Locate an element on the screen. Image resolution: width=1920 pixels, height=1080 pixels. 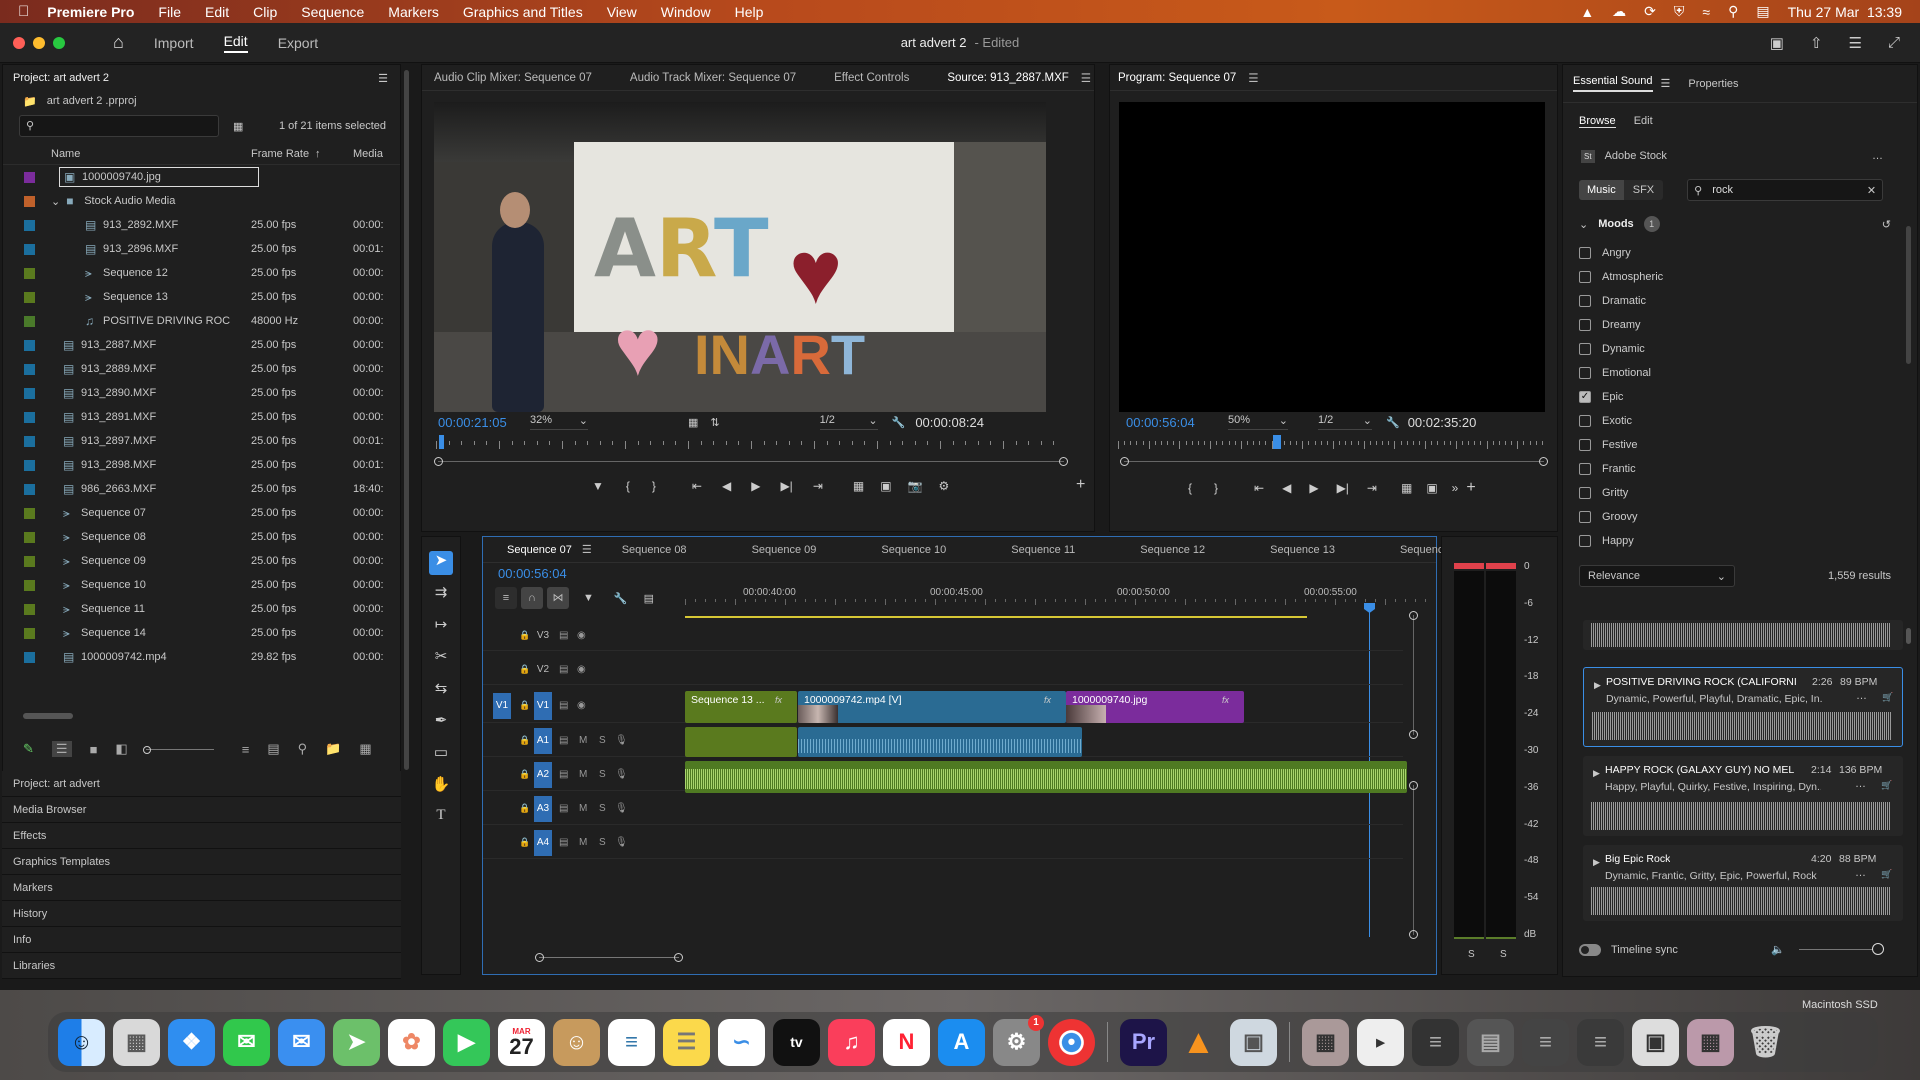
mood-checkbox: ✓ is located at coordinates (1585, 397).